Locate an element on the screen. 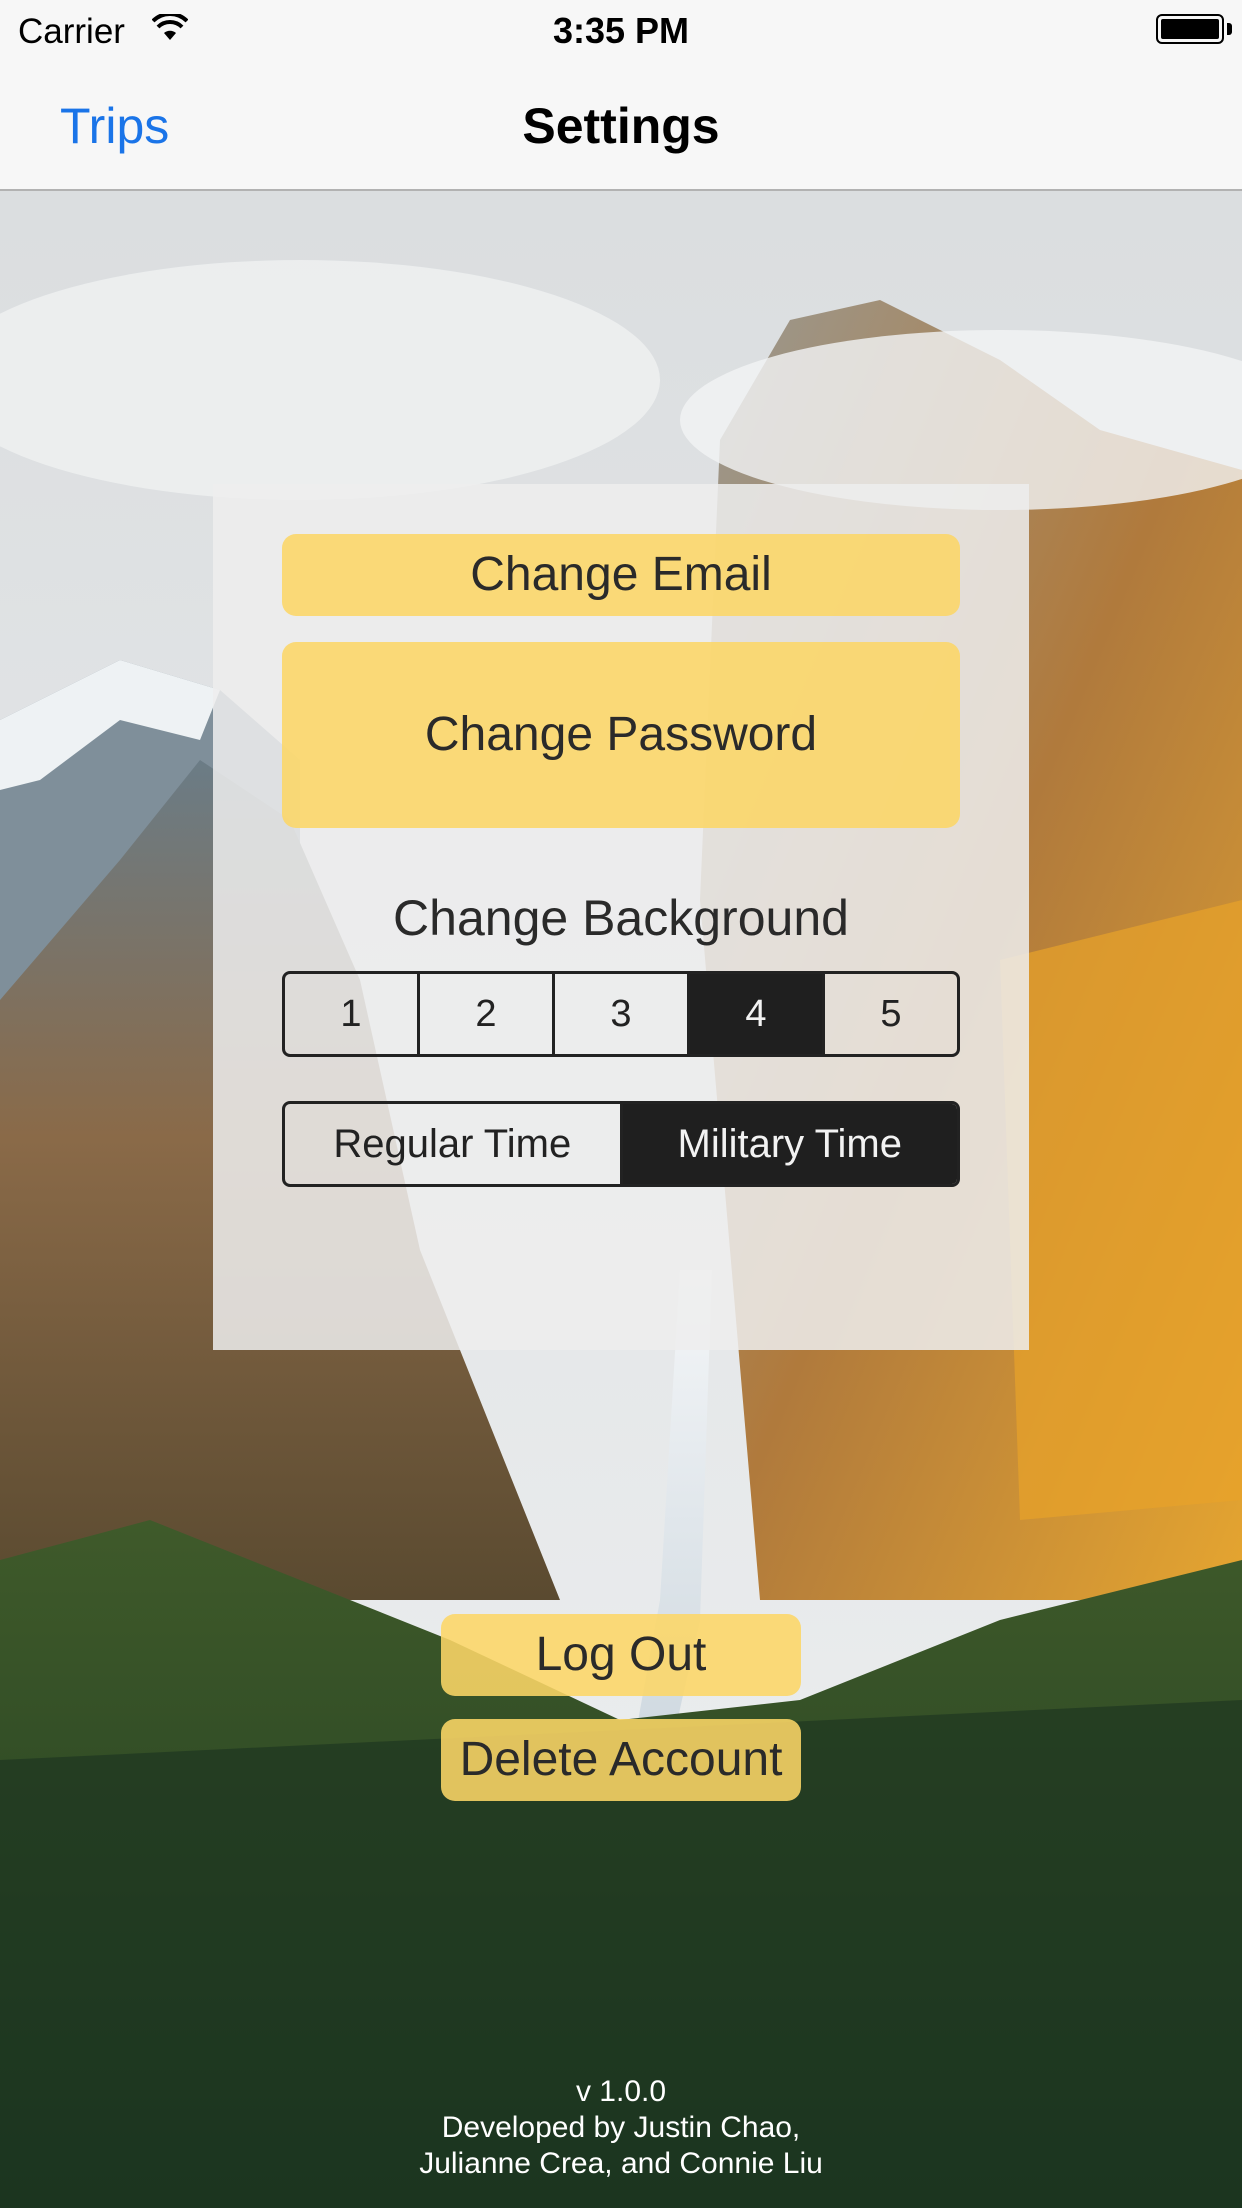 The height and width of the screenshot is (2208, 1242). background-option-4: 4 is located at coordinates (754, 1014).